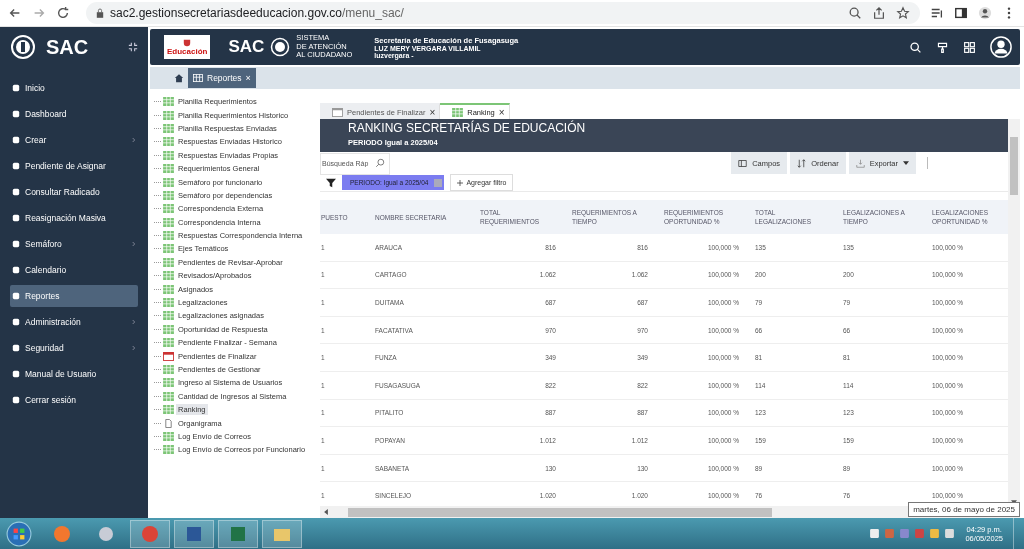  What do you see at coordinates (74, 244) in the screenshot?
I see `sidebar-item: Semáforo` at bounding box center [74, 244].